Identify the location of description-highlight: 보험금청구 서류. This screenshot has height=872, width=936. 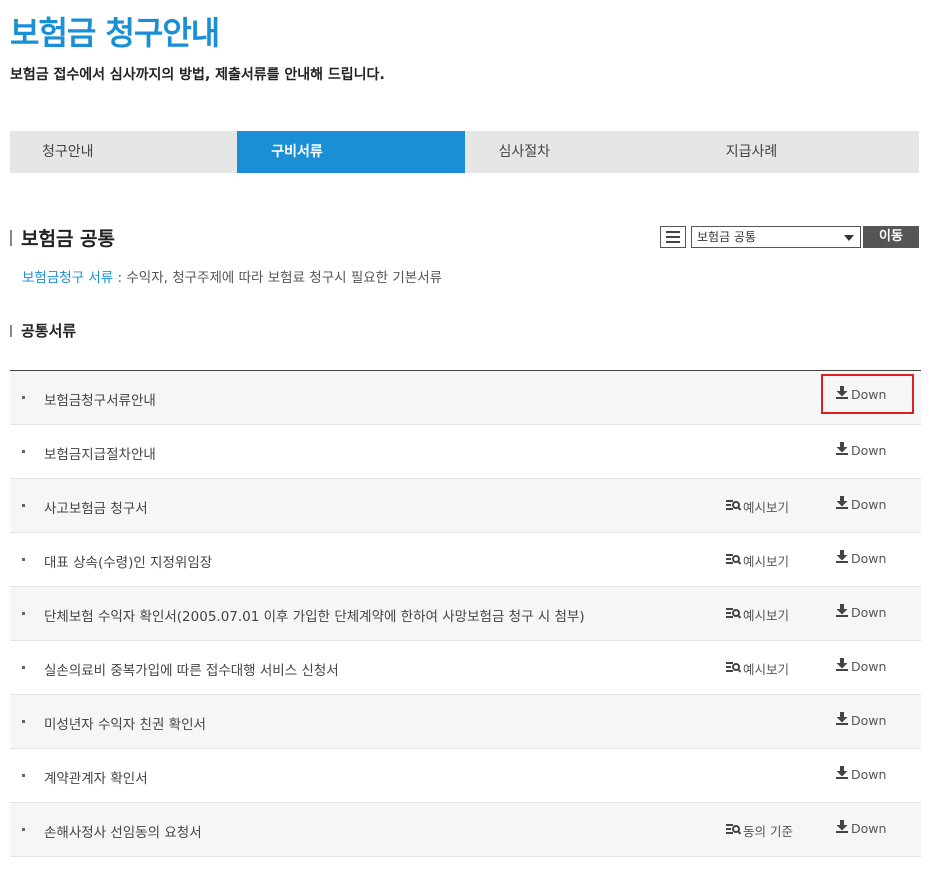
(68, 278).